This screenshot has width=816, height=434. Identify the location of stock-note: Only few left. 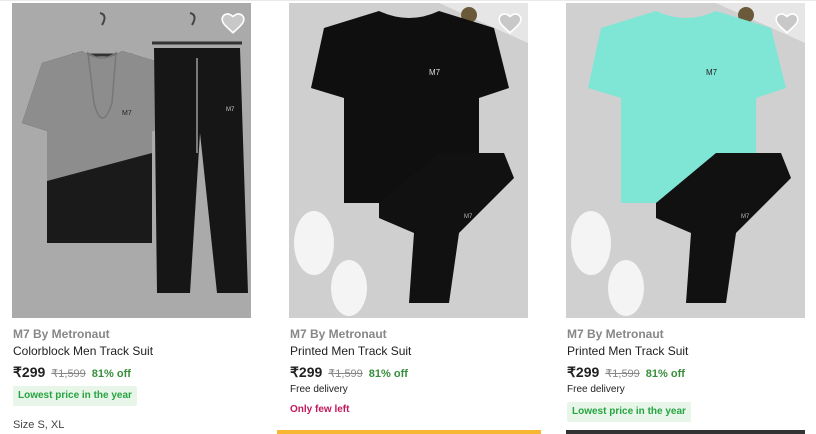
(320, 409).